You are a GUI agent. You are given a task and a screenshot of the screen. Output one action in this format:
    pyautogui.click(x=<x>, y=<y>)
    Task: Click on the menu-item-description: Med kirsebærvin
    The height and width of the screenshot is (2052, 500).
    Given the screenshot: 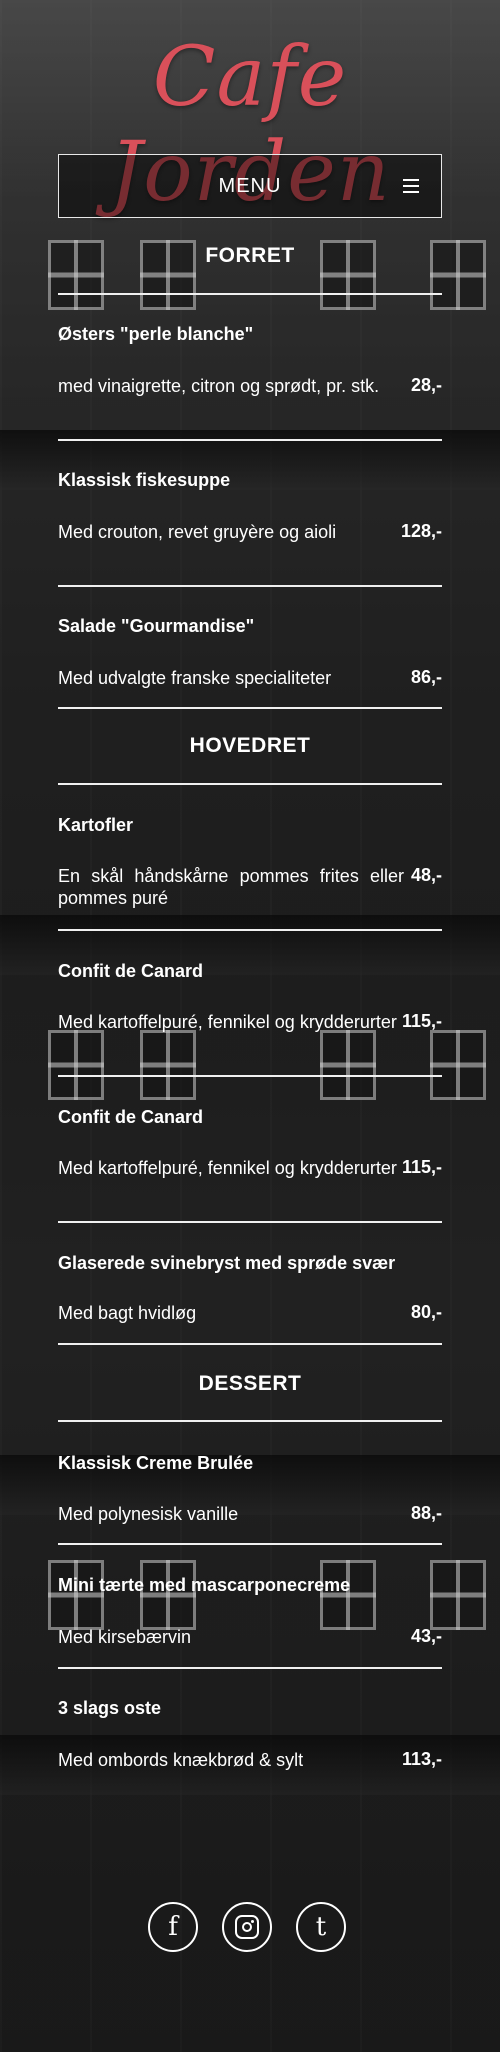 What is the action you would take?
    pyautogui.click(x=125, y=1637)
    